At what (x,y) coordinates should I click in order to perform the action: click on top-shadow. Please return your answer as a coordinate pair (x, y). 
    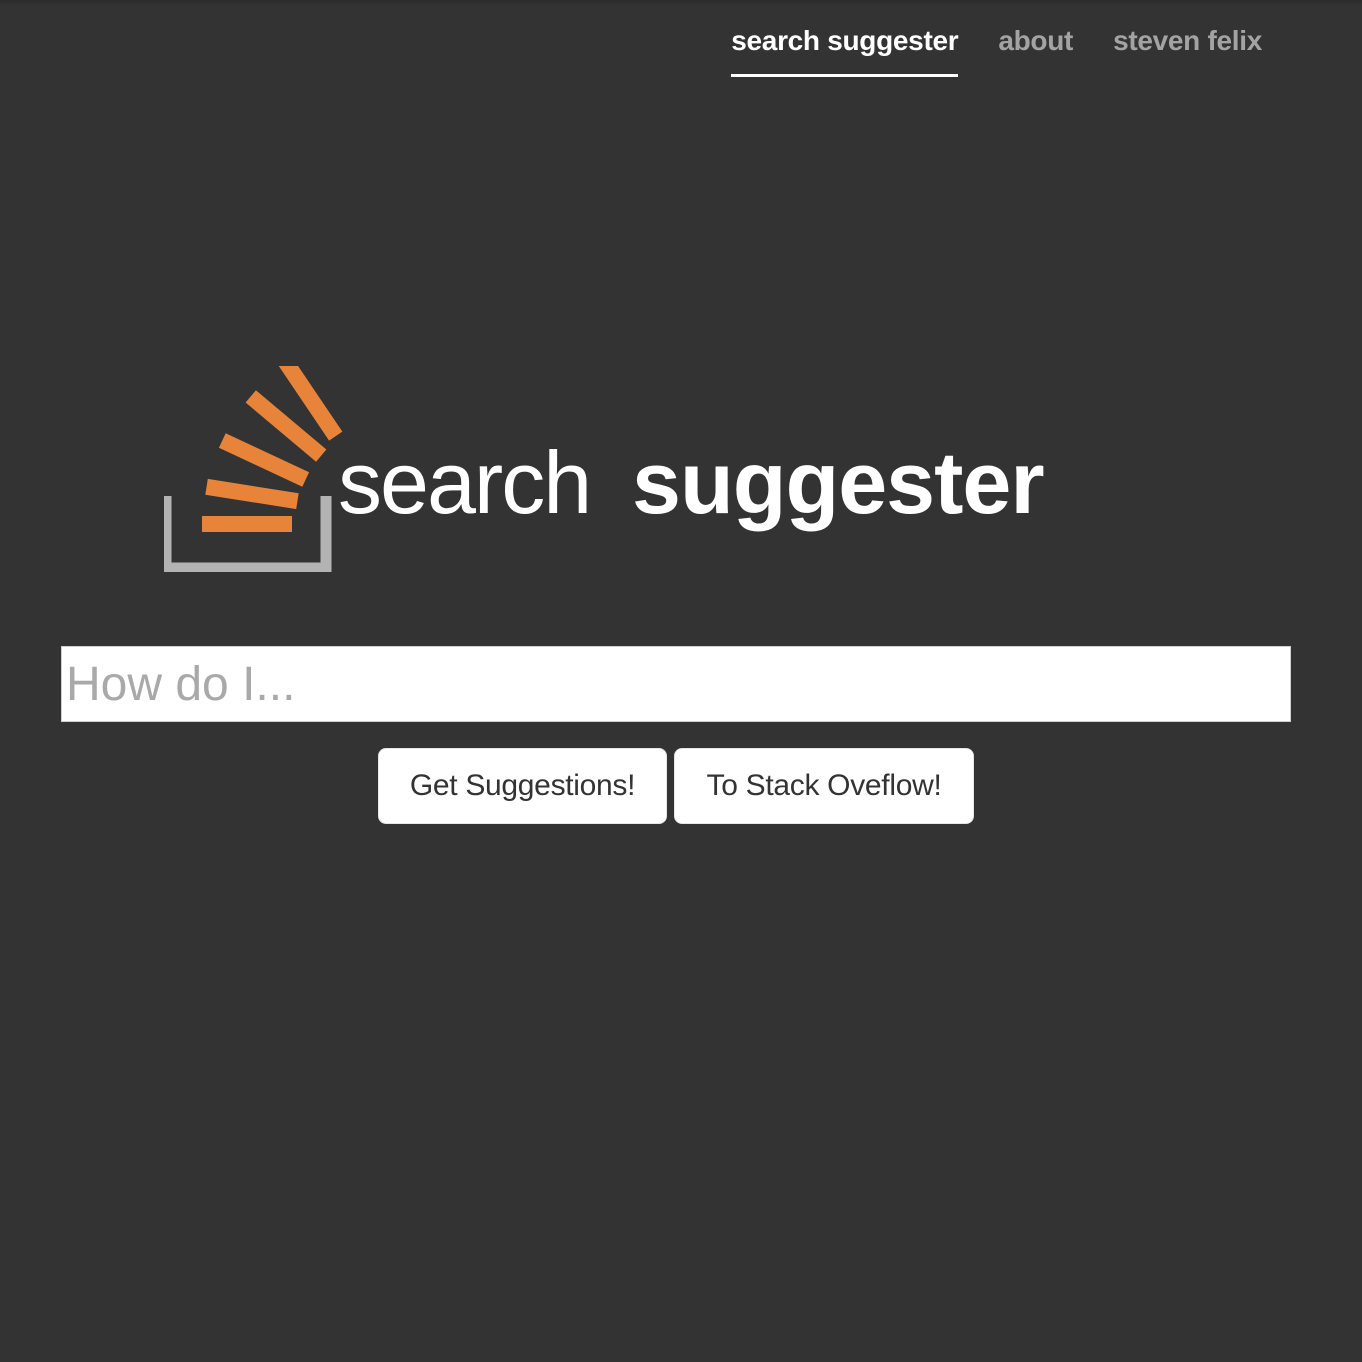
    Looking at the image, I should click on (681, 3).